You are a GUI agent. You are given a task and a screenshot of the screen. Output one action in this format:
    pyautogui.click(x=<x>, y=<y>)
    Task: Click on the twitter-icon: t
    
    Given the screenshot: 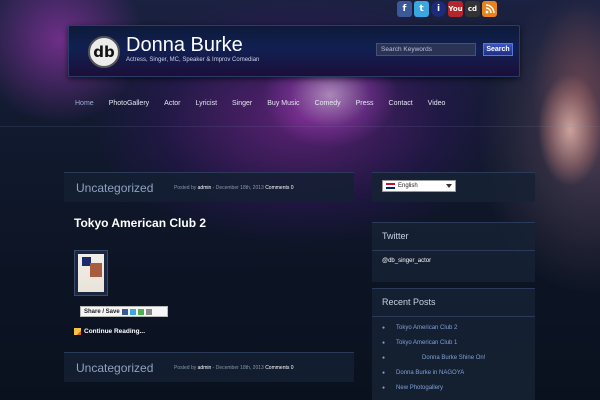 What is the action you would take?
    pyautogui.click(x=421, y=9)
    